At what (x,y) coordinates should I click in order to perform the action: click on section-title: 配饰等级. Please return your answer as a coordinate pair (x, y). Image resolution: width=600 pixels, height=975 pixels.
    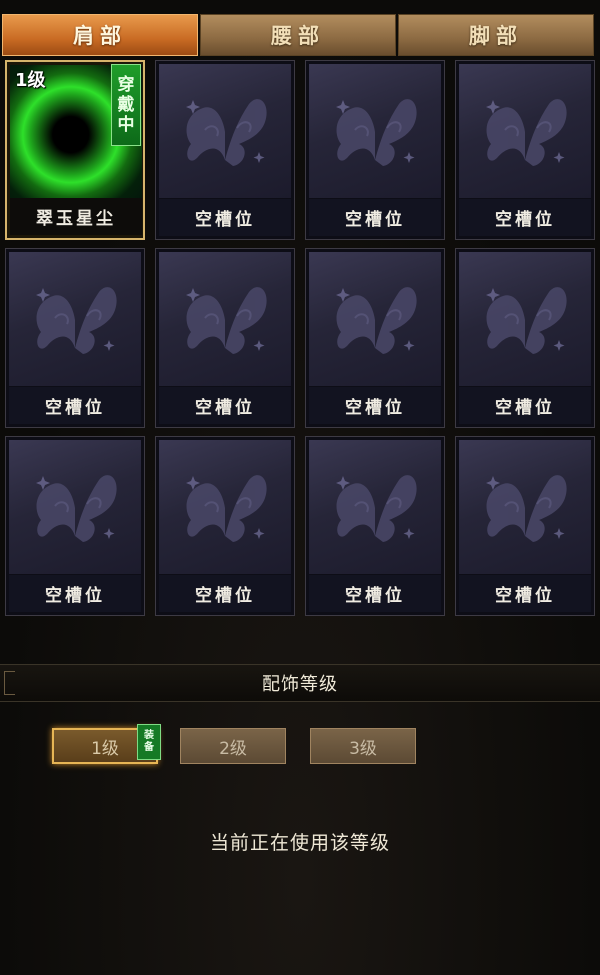
    Looking at the image, I should click on (300, 684).